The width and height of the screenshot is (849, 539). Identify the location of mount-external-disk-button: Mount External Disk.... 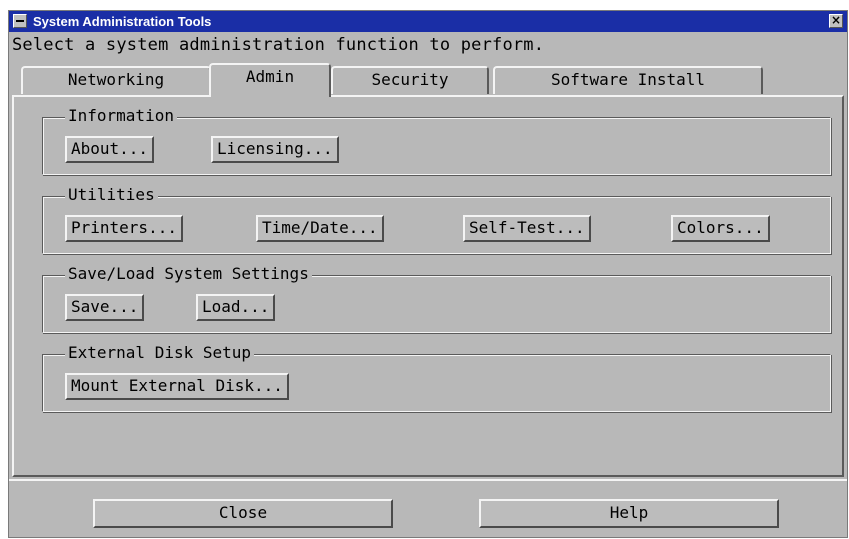
(177, 386).